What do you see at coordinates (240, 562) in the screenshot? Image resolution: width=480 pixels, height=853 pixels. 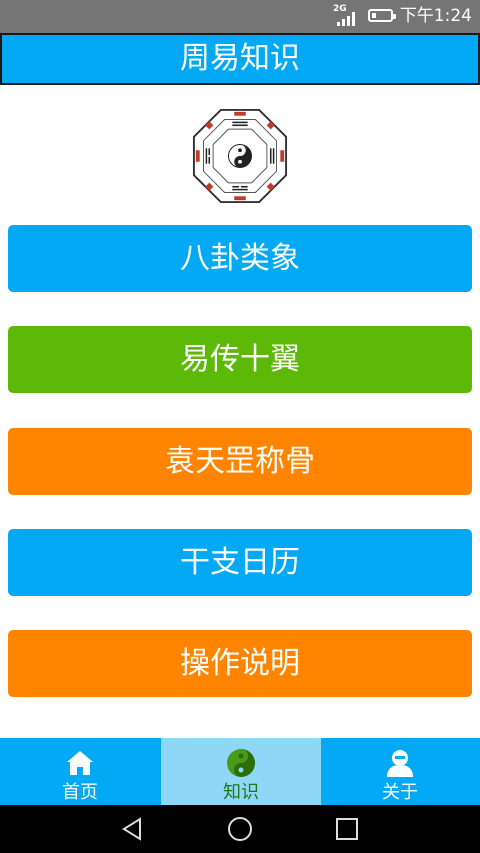 I see `ganzhi-calendar-button: 干支日历` at bounding box center [240, 562].